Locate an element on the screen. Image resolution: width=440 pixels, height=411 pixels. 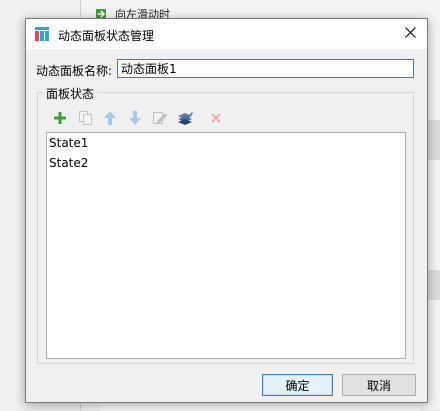
edit-all-states-button is located at coordinates (185, 118).